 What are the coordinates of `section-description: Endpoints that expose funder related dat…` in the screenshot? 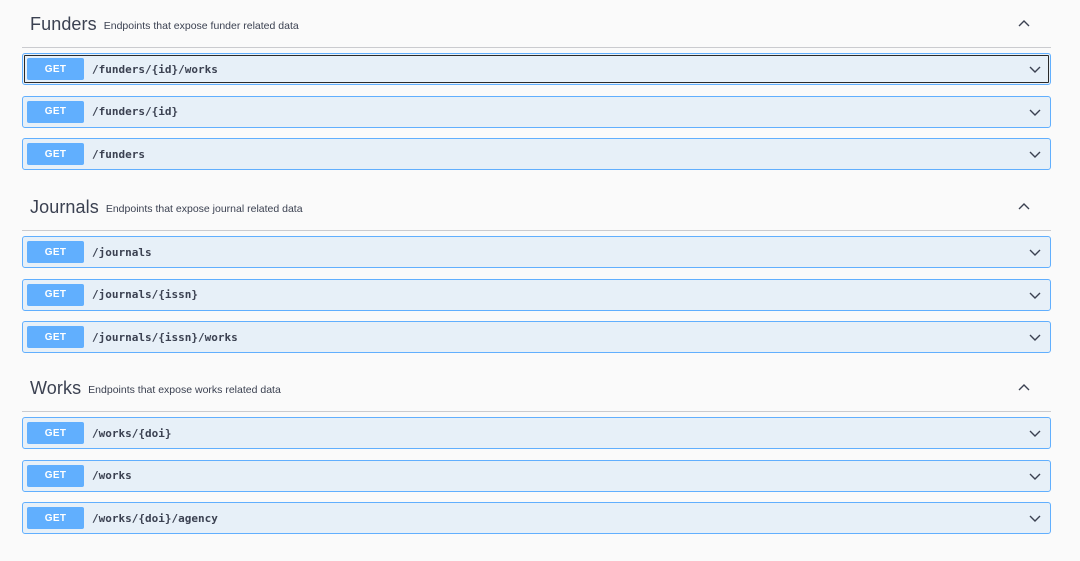 It's located at (201, 25).